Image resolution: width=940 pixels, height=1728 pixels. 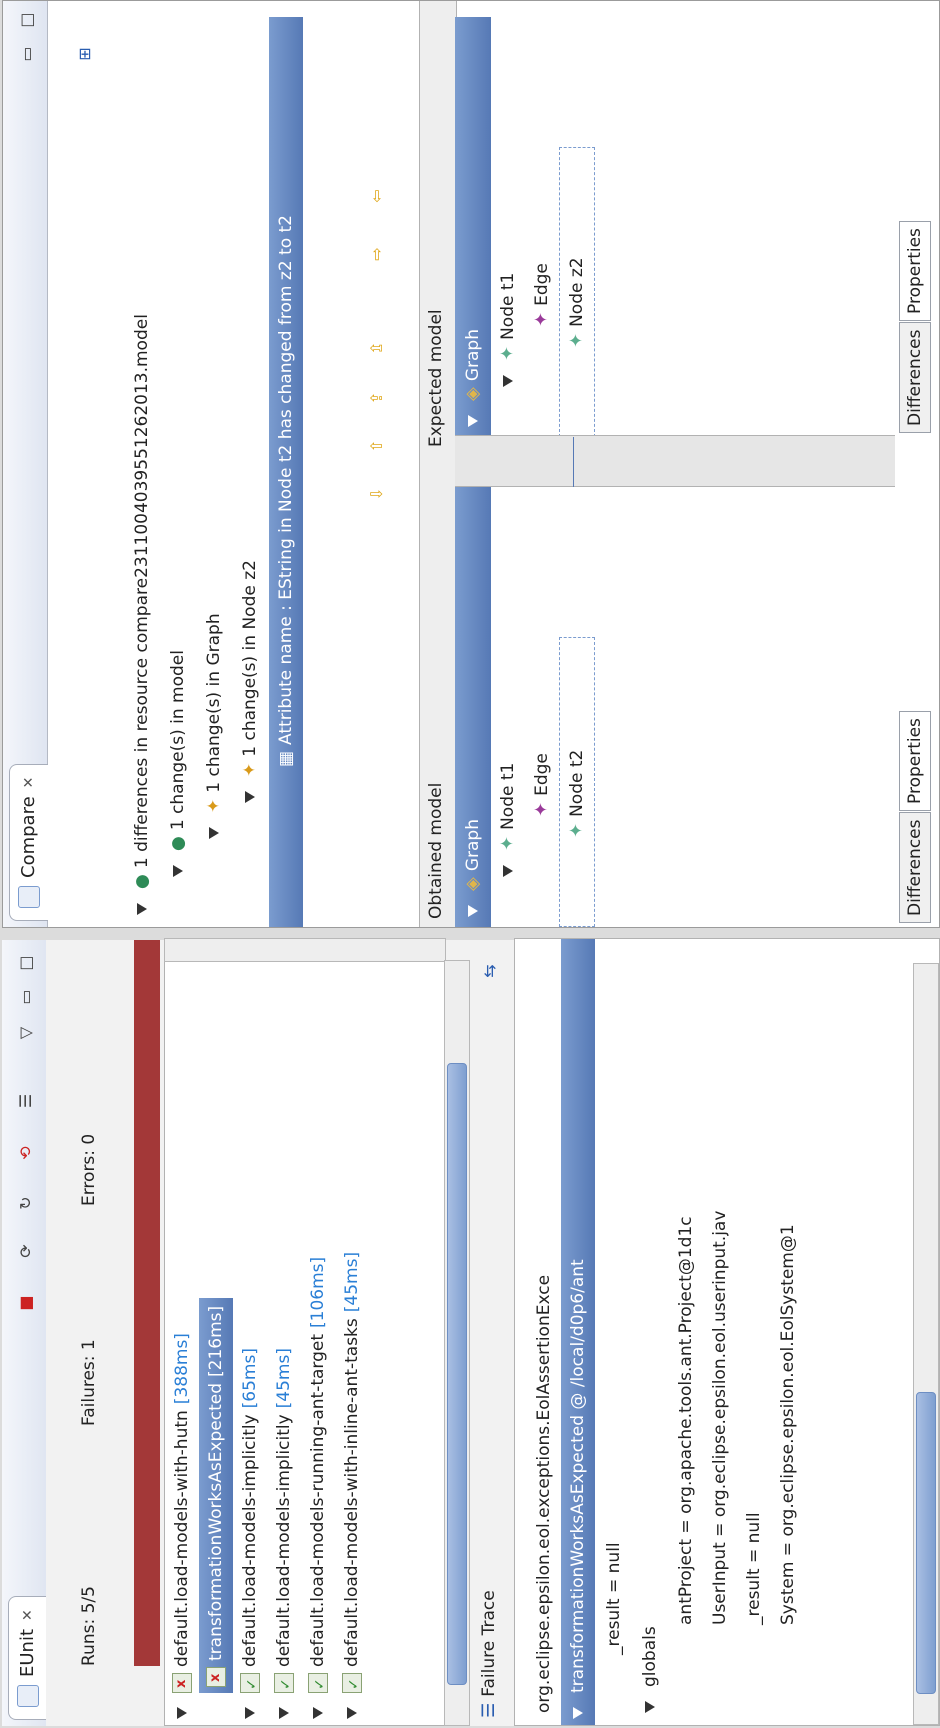 What do you see at coordinates (650, 1669) in the screenshot?
I see `trace-var: globals` at bounding box center [650, 1669].